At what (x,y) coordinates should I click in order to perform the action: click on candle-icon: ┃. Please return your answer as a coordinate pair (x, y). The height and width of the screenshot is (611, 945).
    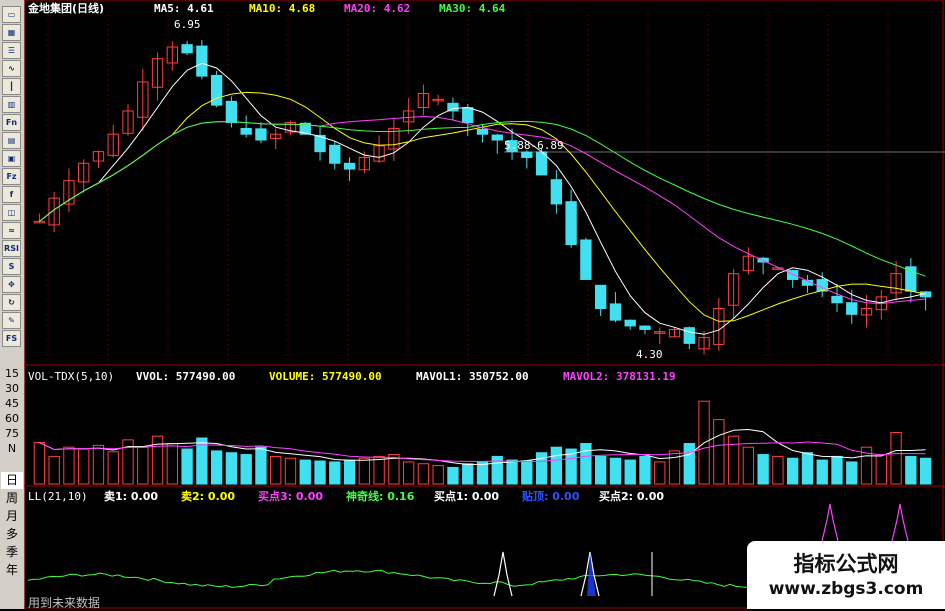
    Looking at the image, I should click on (11, 86).